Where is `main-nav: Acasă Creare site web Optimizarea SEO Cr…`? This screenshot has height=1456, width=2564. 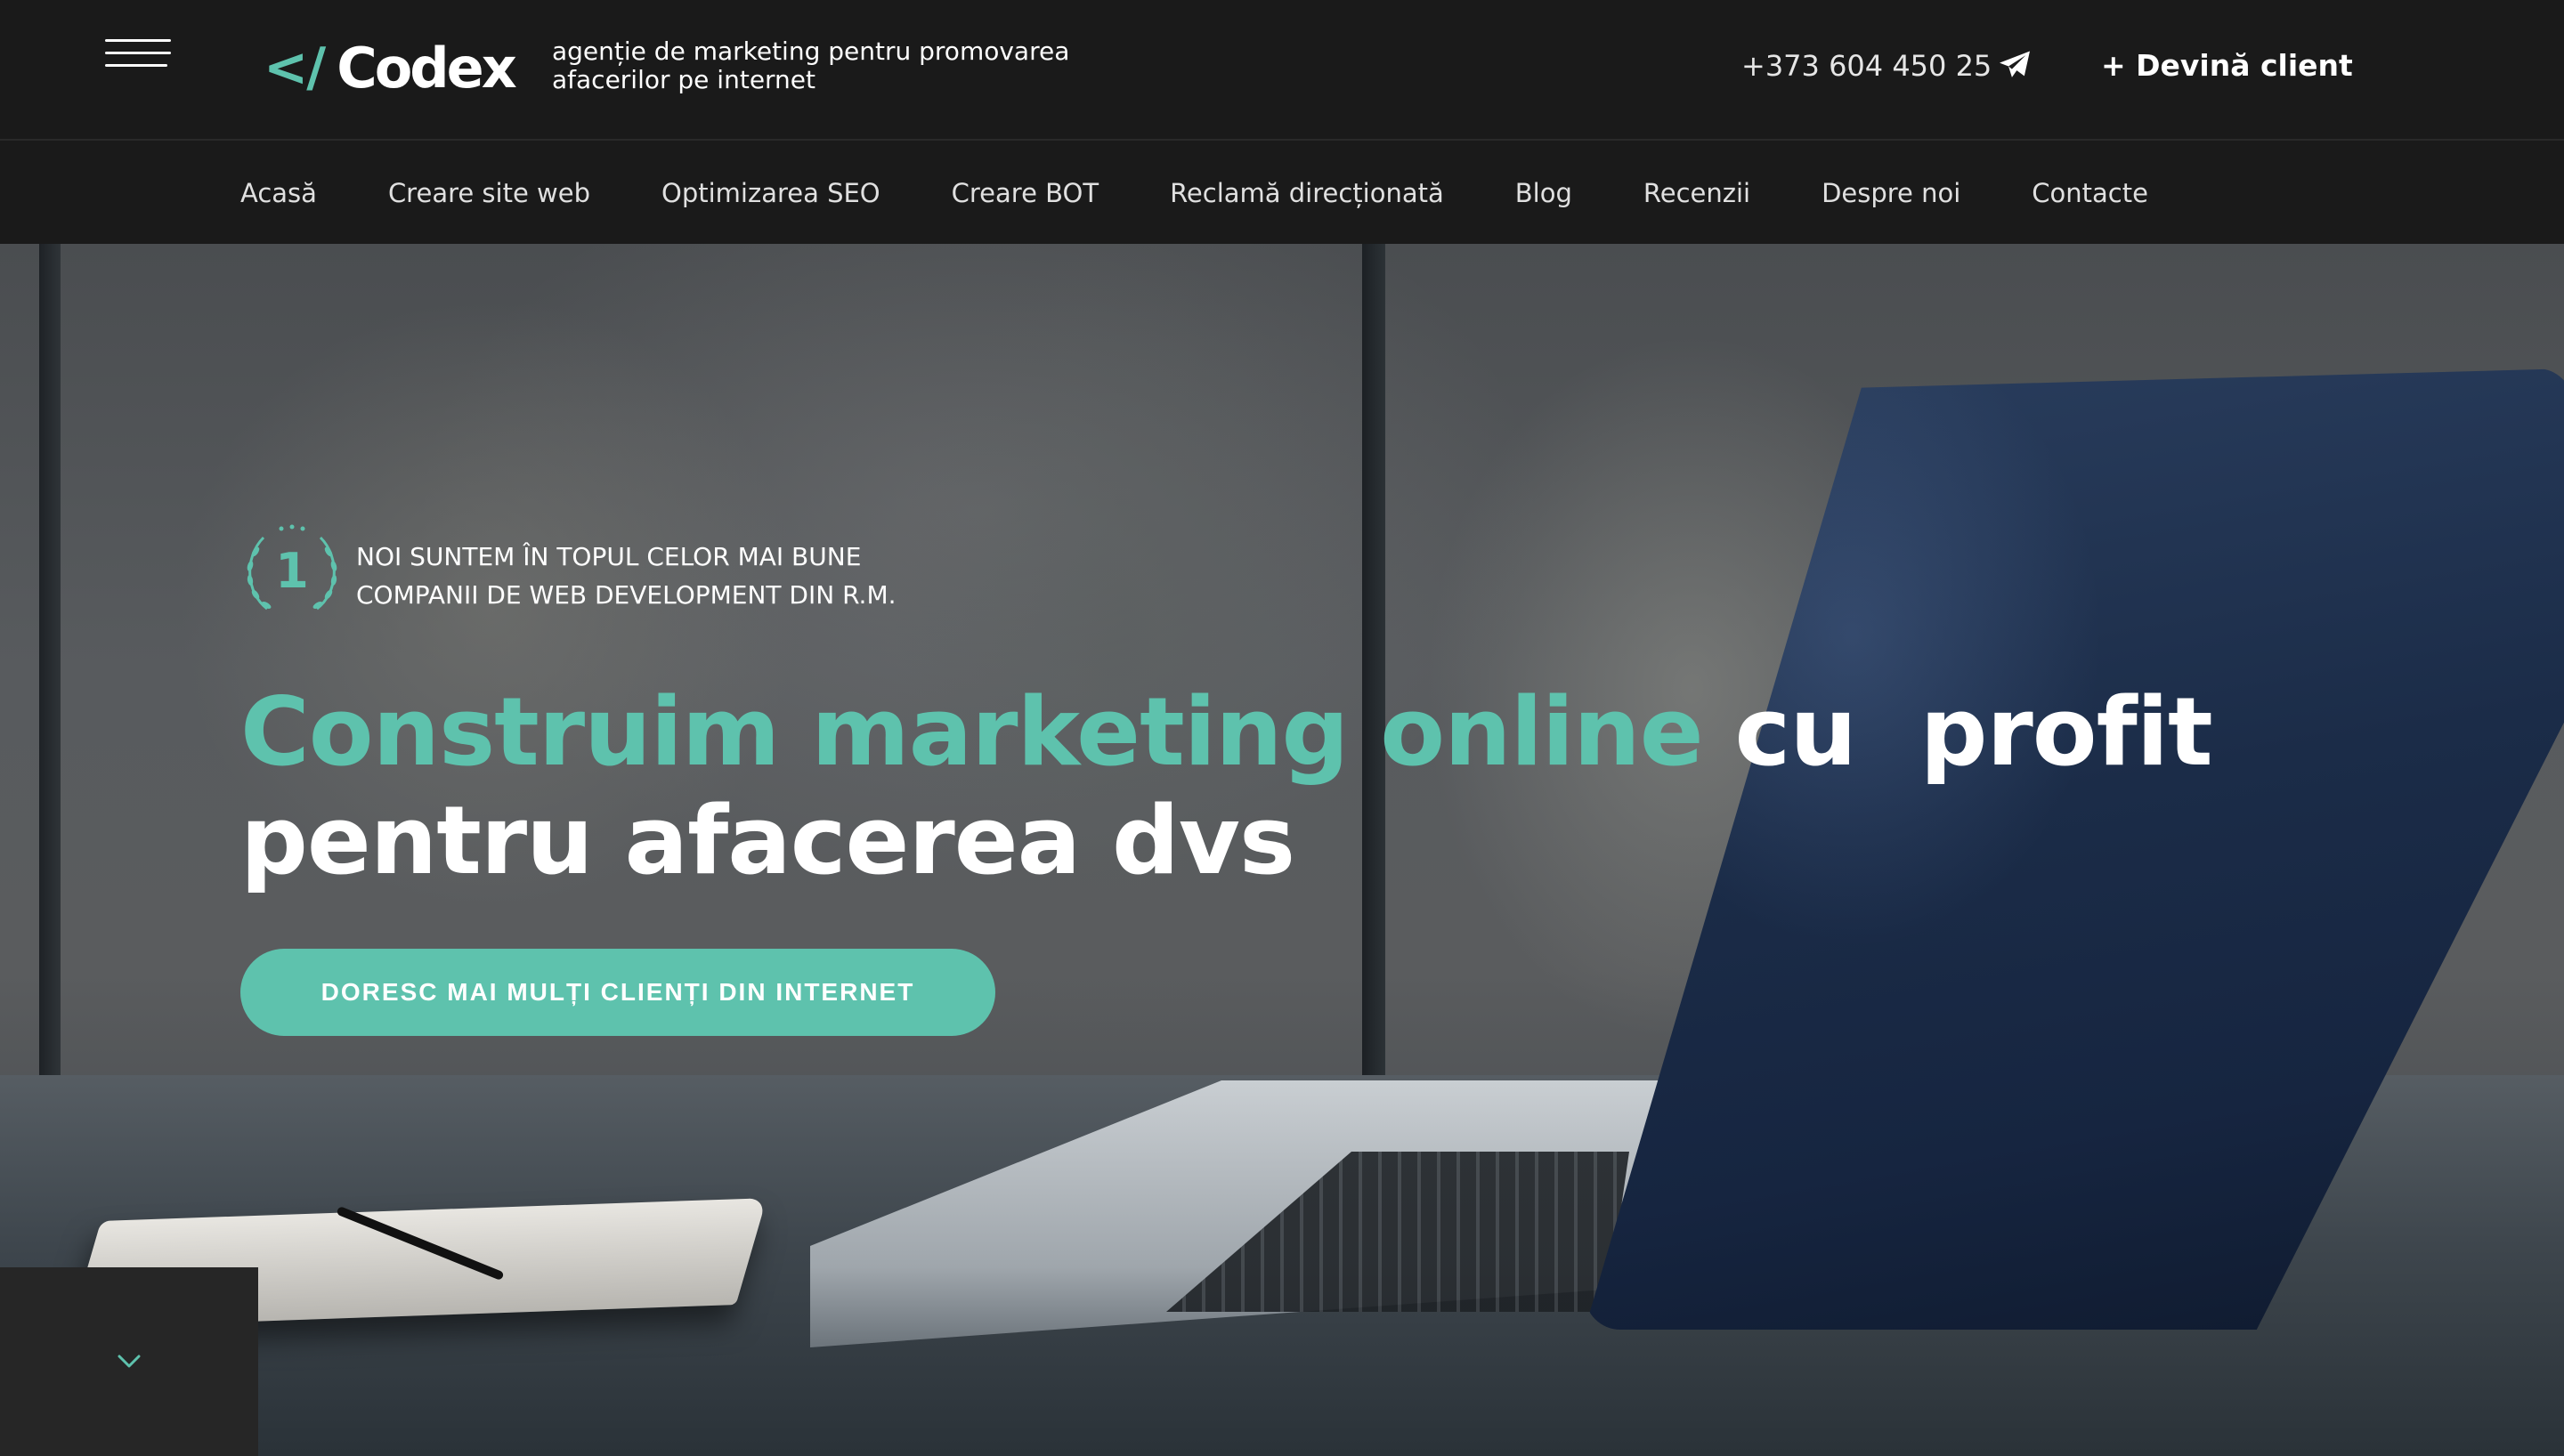
main-nav: Acasă Creare site web Optimizarea SEO Cr… is located at coordinates (1282, 193).